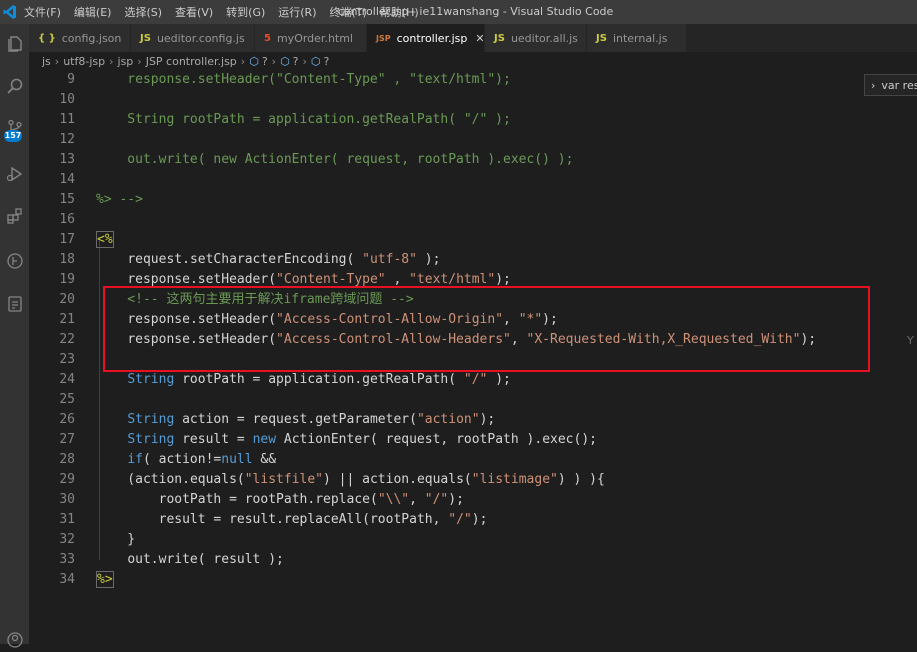  What do you see at coordinates (473, 540) in the screenshot?
I see `code-line: 32 }` at bounding box center [473, 540].